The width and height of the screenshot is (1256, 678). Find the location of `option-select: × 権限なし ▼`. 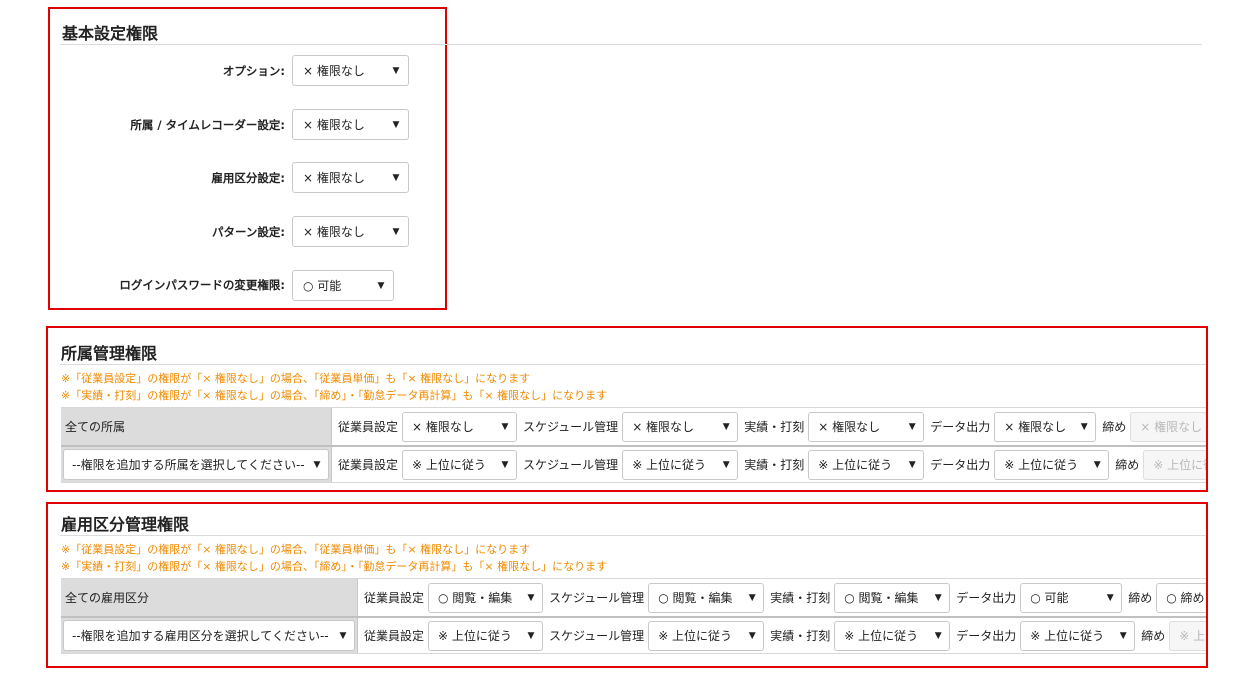

option-select: × 権限なし ▼ is located at coordinates (350, 70).